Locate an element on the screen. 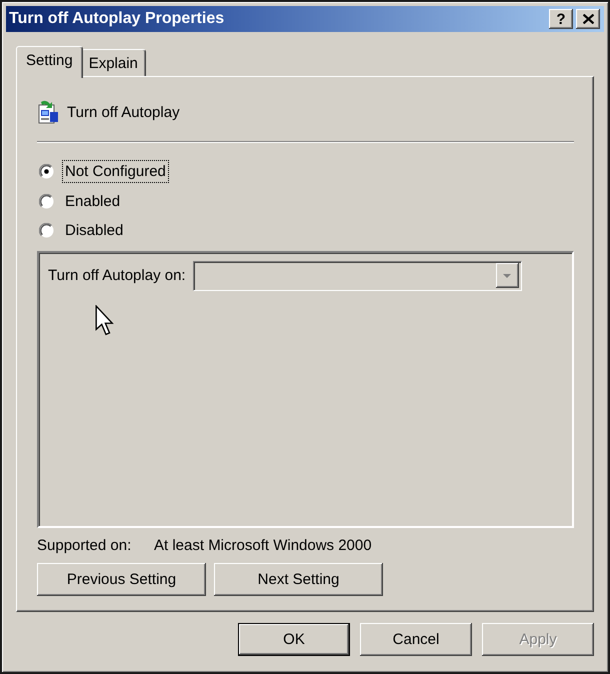 This screenshot has height=674, width=610. dialog-button: Cancel is located at coordinates (416, 639).